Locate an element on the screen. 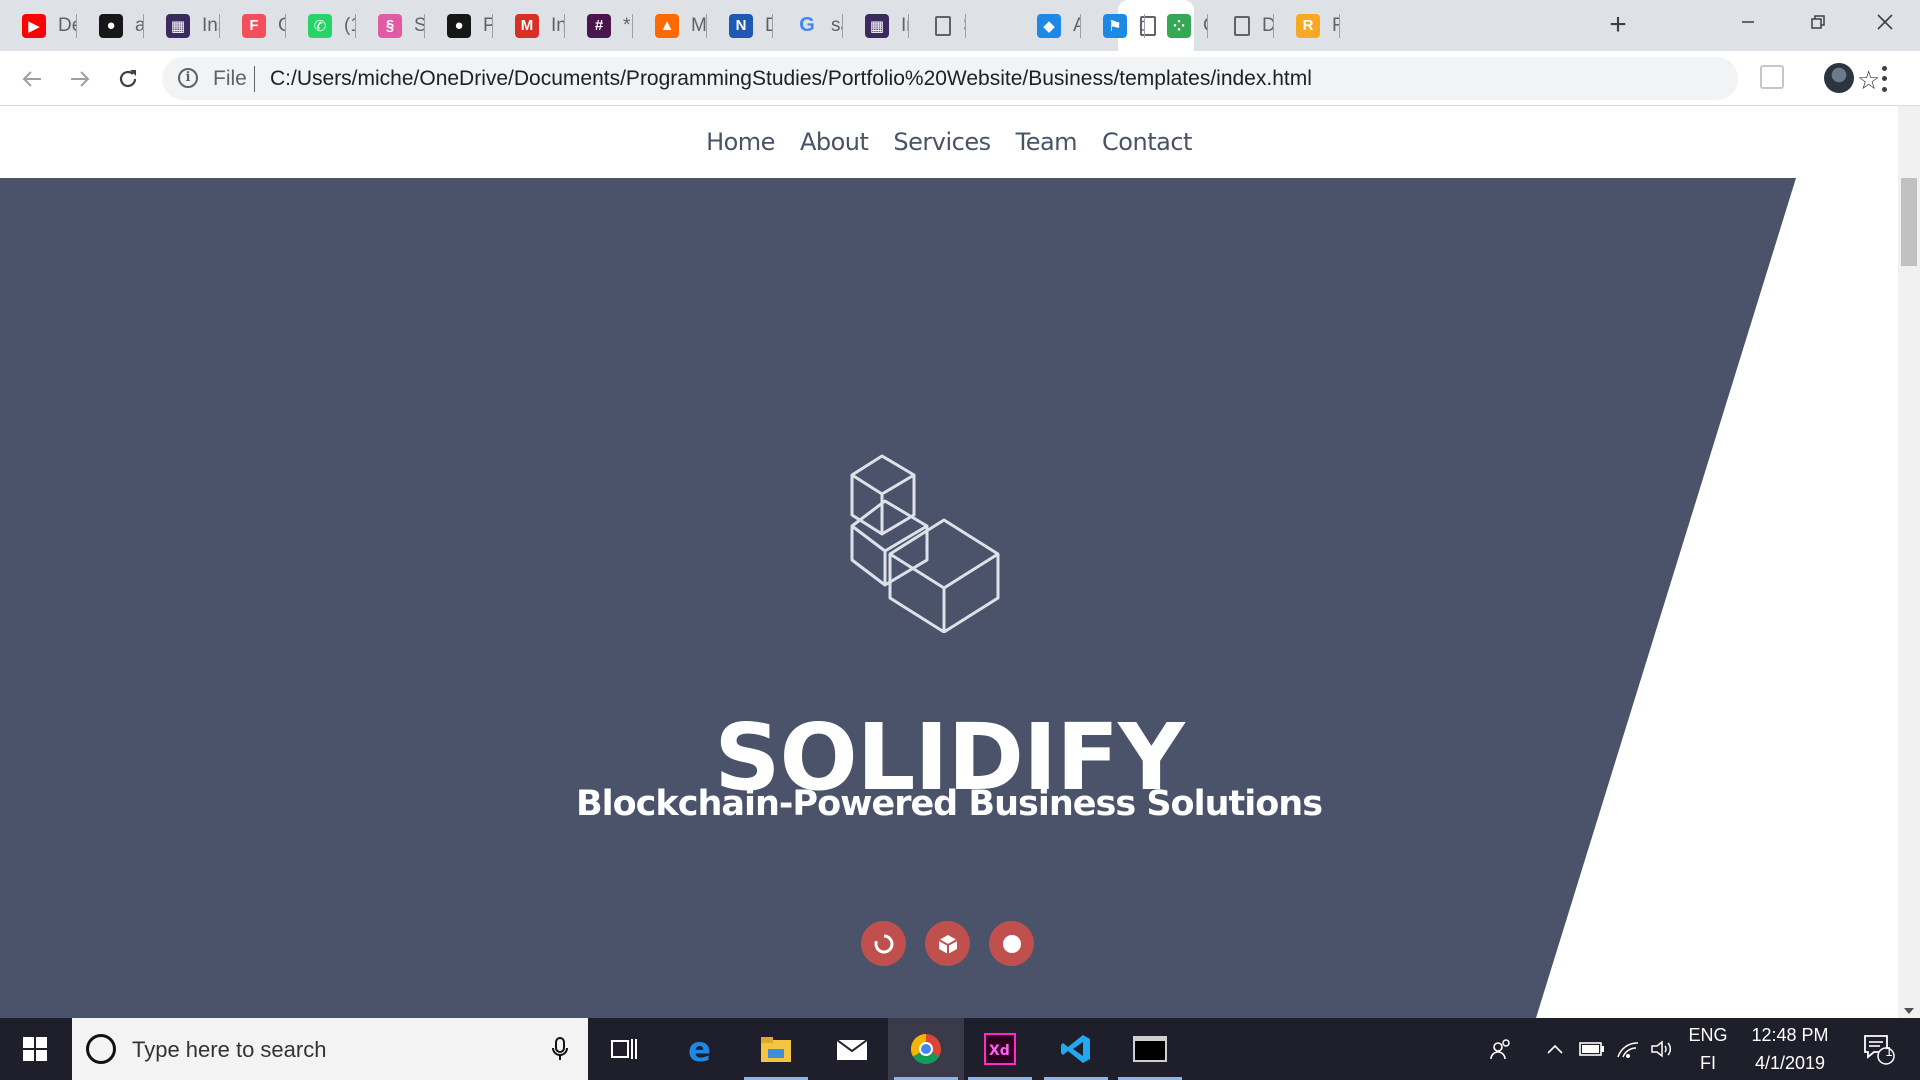 The height and width of the screenshot is (1080, 1920). chrome-icon is located at coordinates (925, 1049).